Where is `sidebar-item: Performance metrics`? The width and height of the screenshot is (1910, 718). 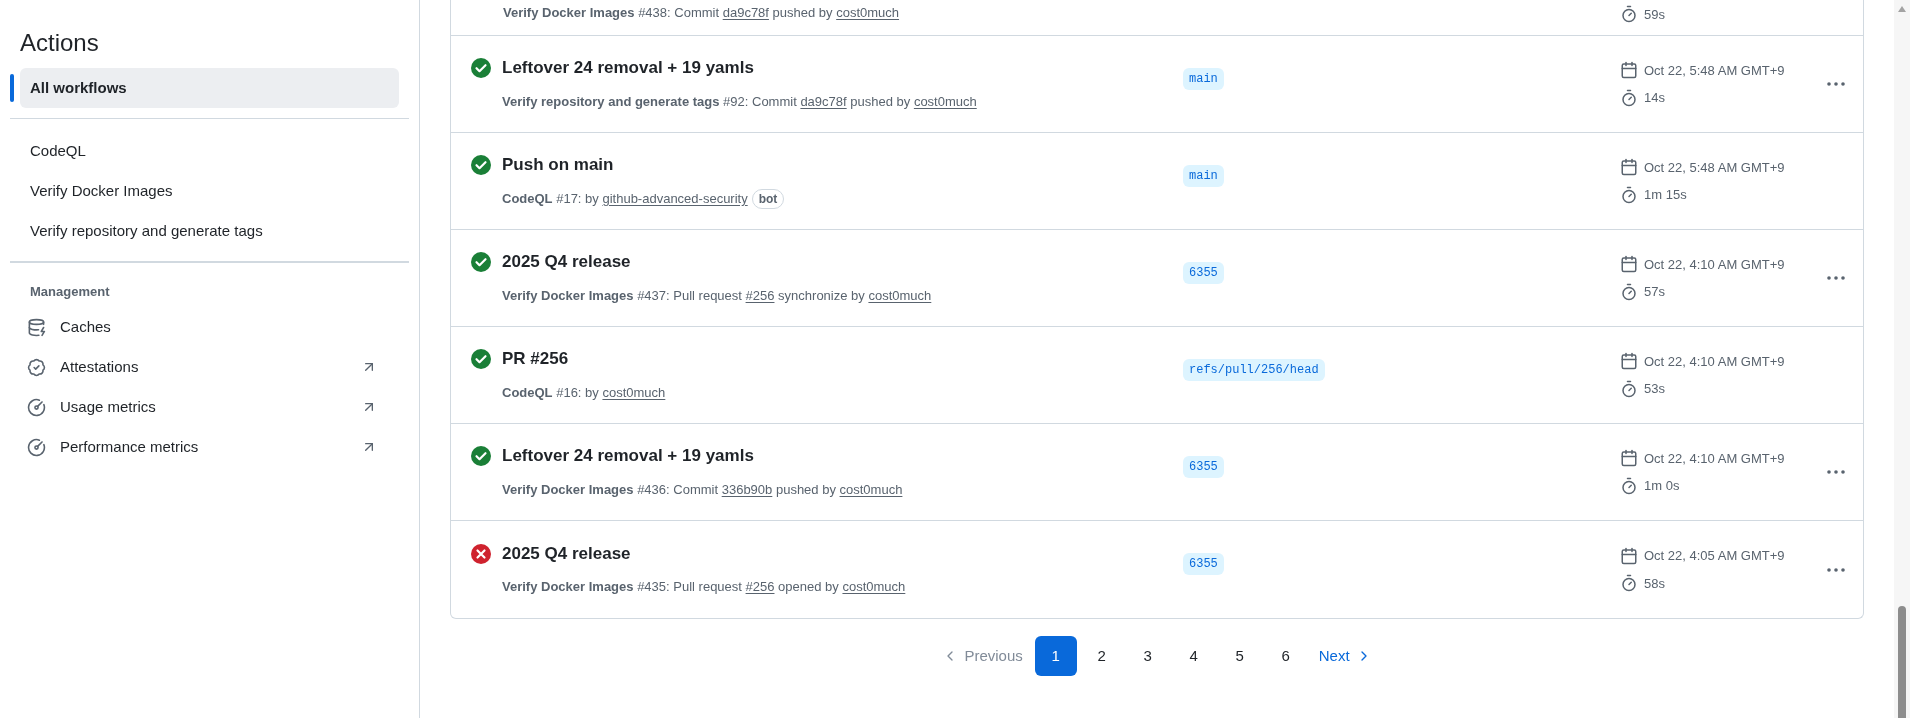
sidebar-item: Performance metrics is located at coordinates (209, 447).